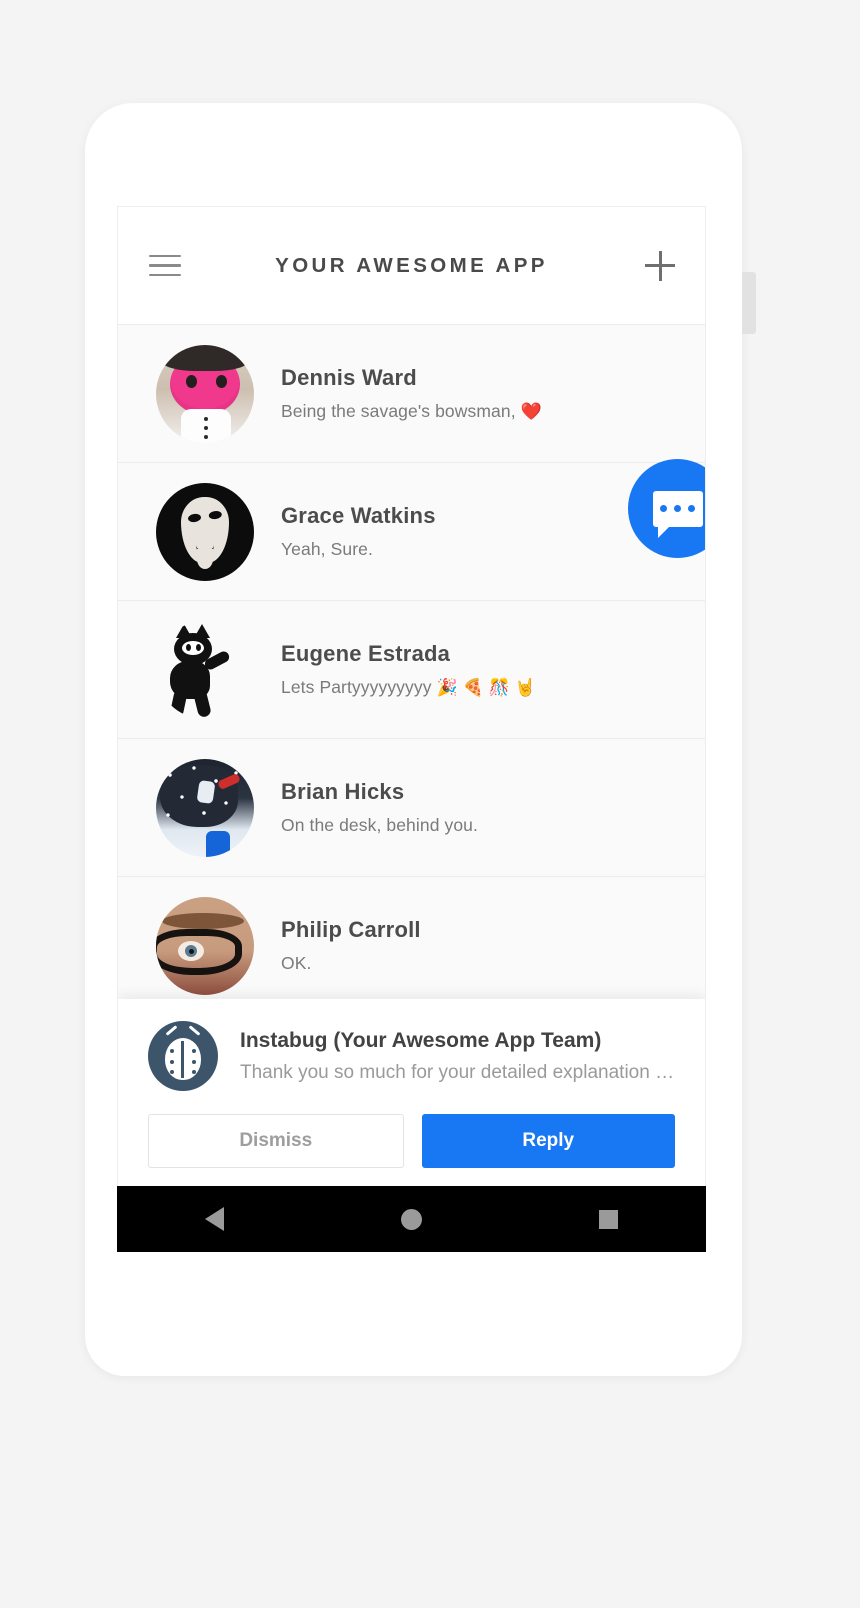  I want to click on contact-message: Being the savage's bowsman, ❤️, so click(411, 411).